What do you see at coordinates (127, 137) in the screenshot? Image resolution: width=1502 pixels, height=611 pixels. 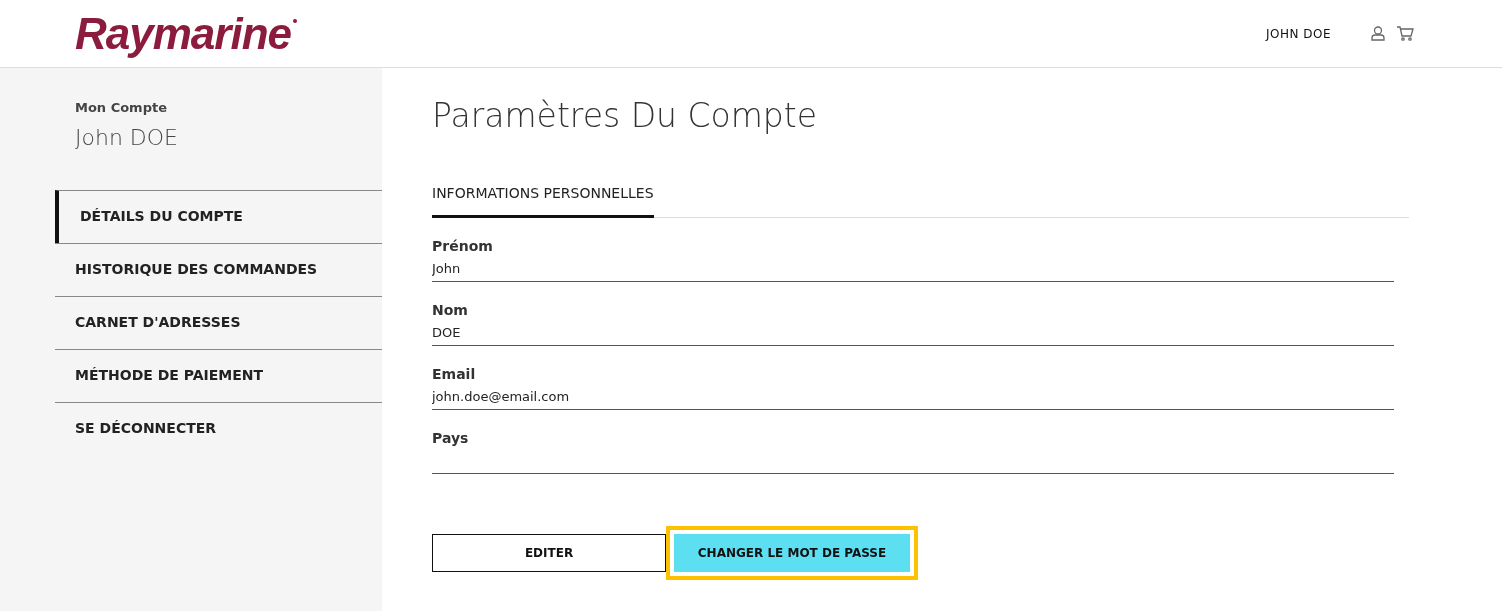 I see `account-name: John DOE` at bounding box center [127, 137].